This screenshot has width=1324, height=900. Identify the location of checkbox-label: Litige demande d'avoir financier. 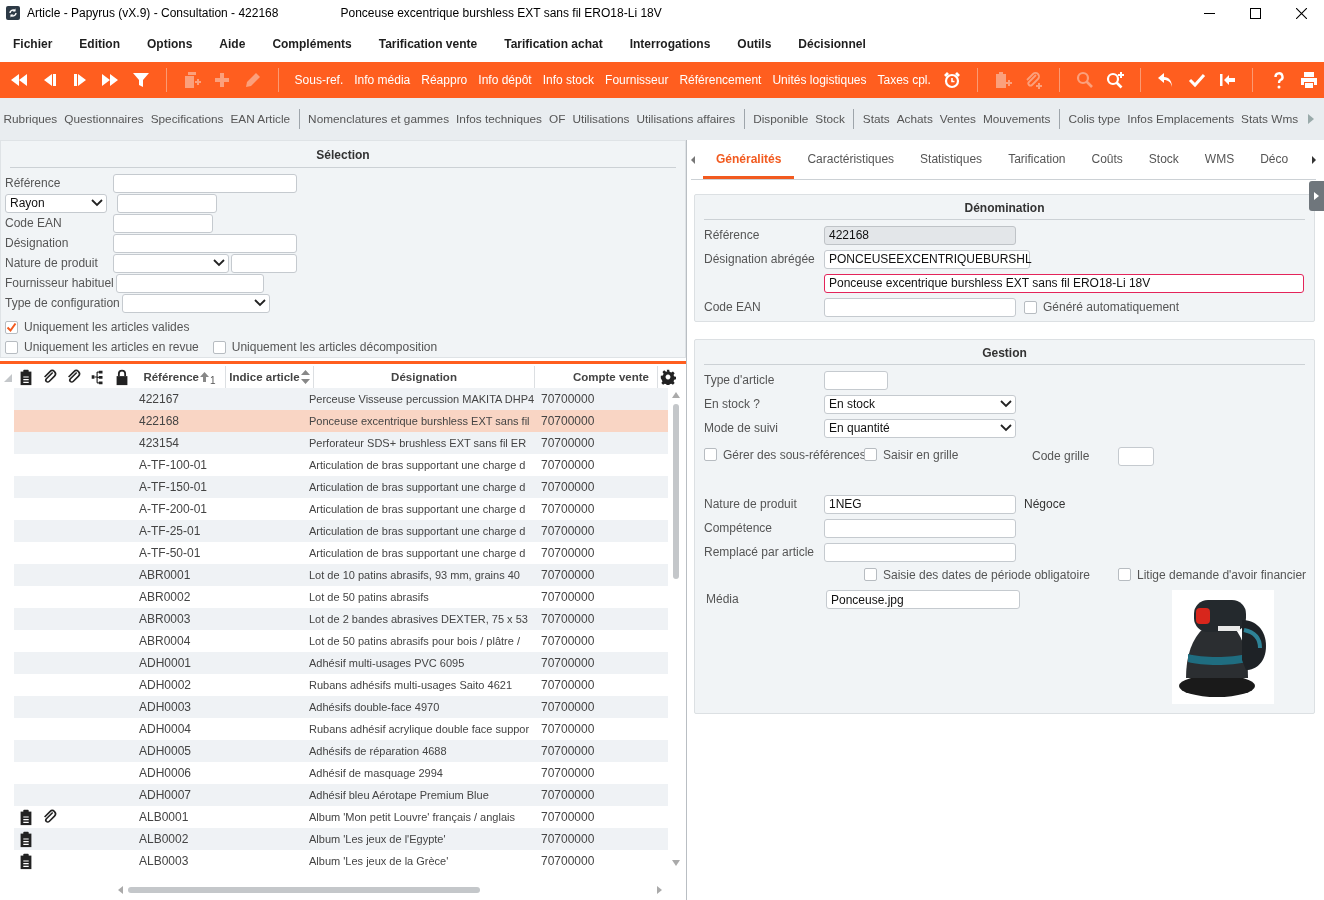
(1222, 574).